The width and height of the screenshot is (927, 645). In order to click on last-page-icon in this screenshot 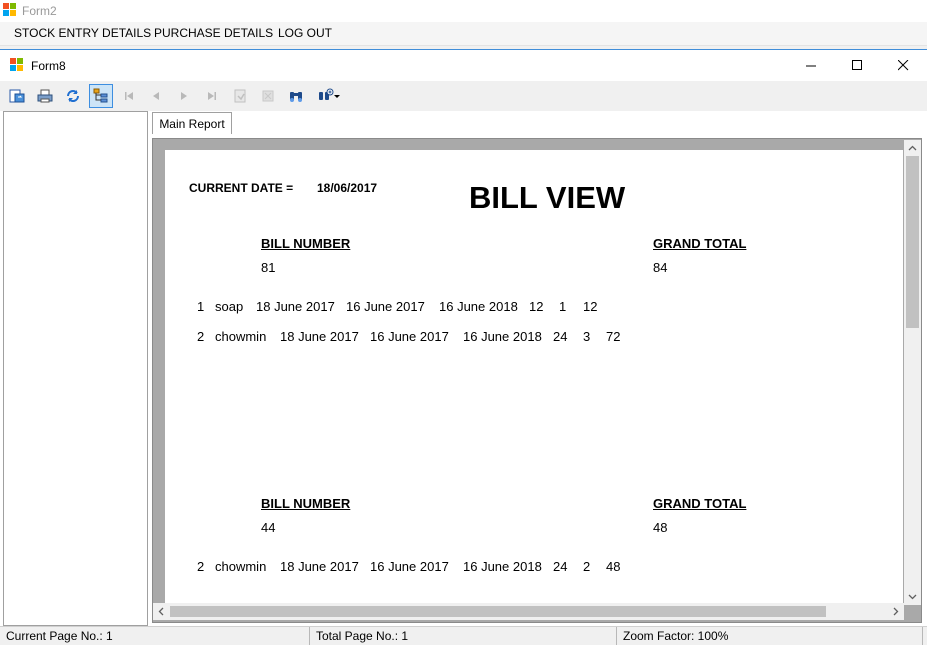, I will do `click(212, 96)`.